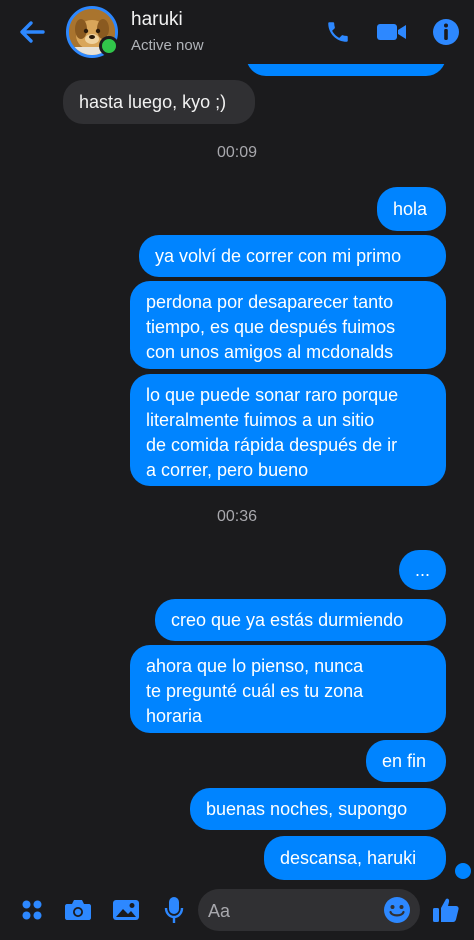  I want to click on back-arrow-icon, so click(32, 32).